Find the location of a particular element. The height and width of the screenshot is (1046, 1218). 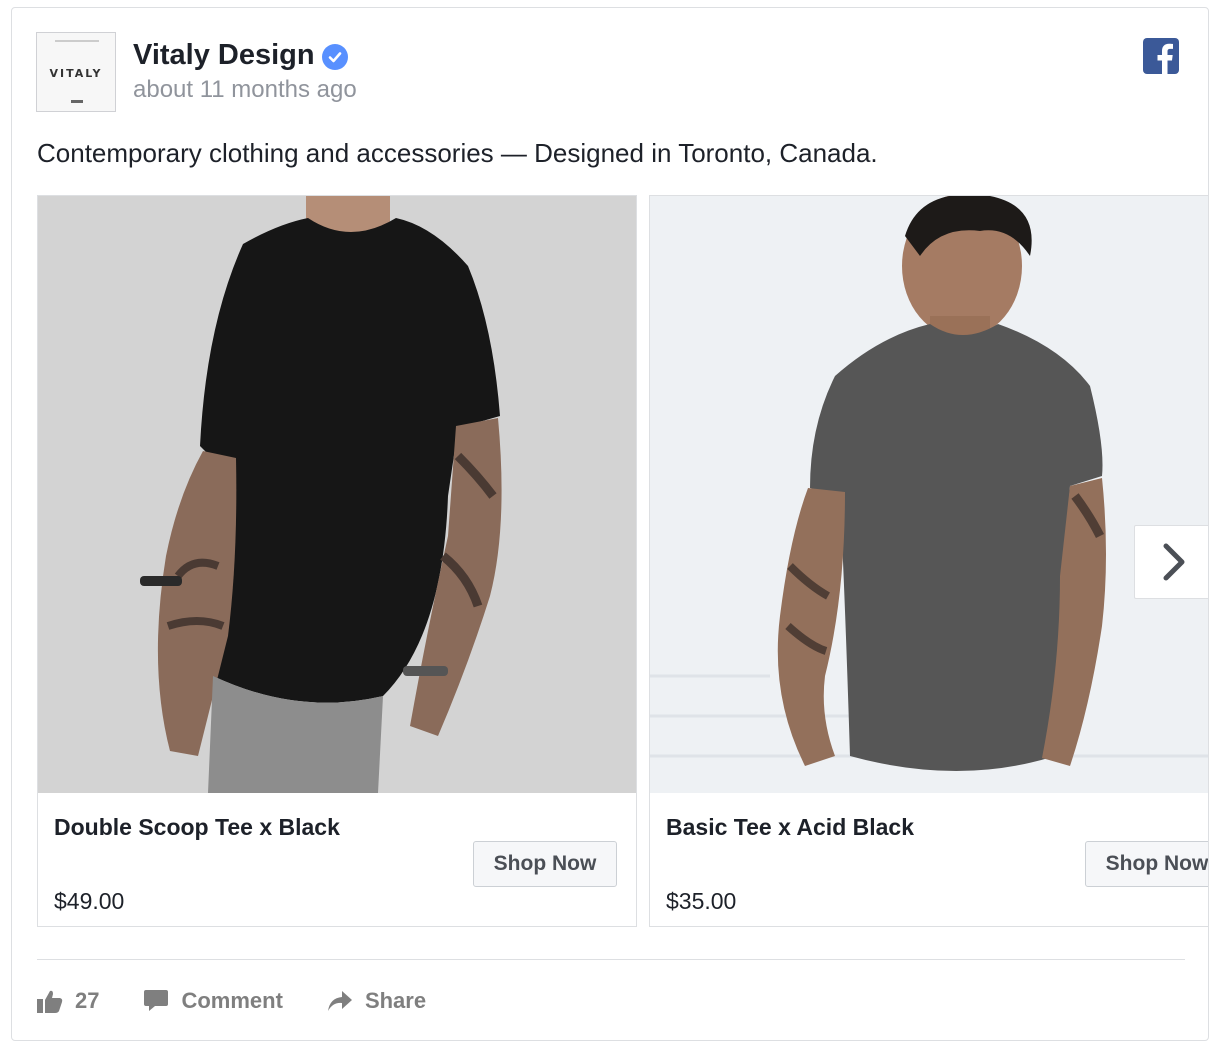

page-name-link: Vitaly Design is located at coordinates (224, 55).